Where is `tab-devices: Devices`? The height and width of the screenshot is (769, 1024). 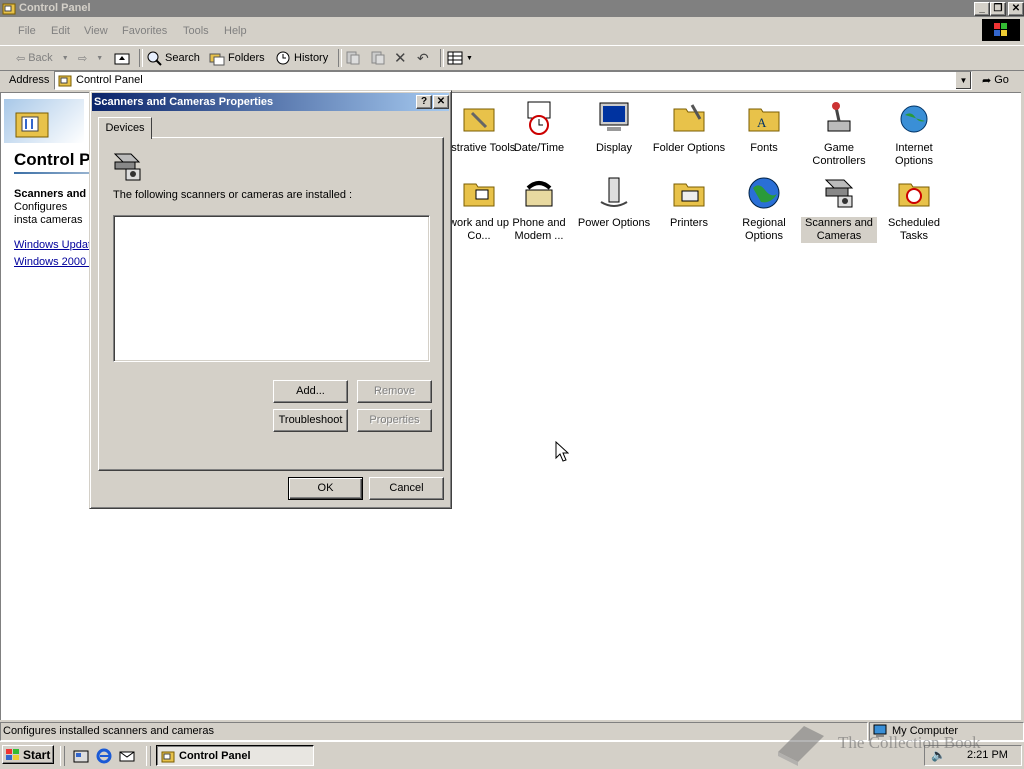
tab-devices: Devices is located at coordinates (125, 128).